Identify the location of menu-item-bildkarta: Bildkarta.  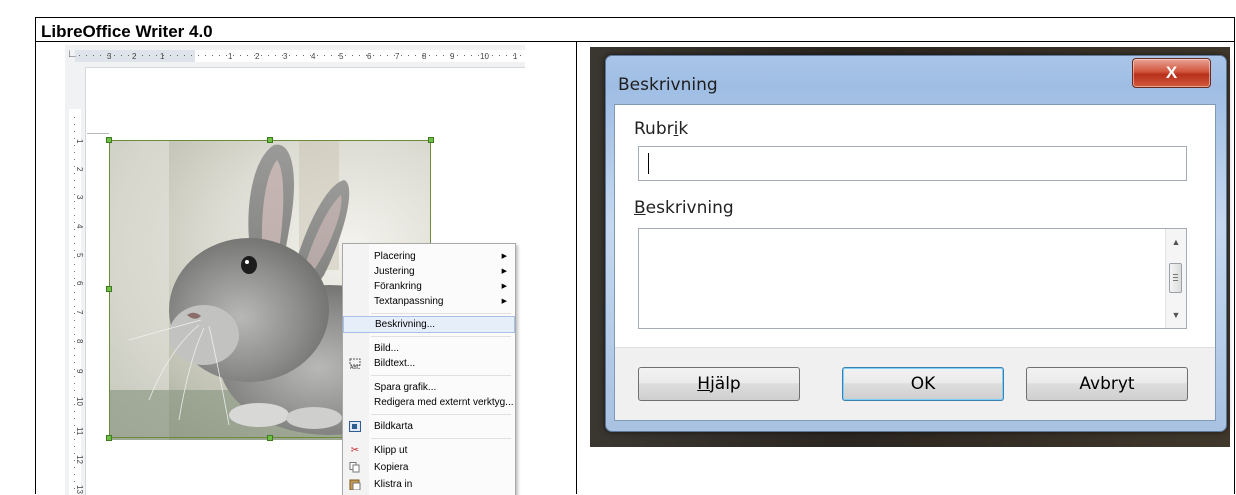
(429, 426).